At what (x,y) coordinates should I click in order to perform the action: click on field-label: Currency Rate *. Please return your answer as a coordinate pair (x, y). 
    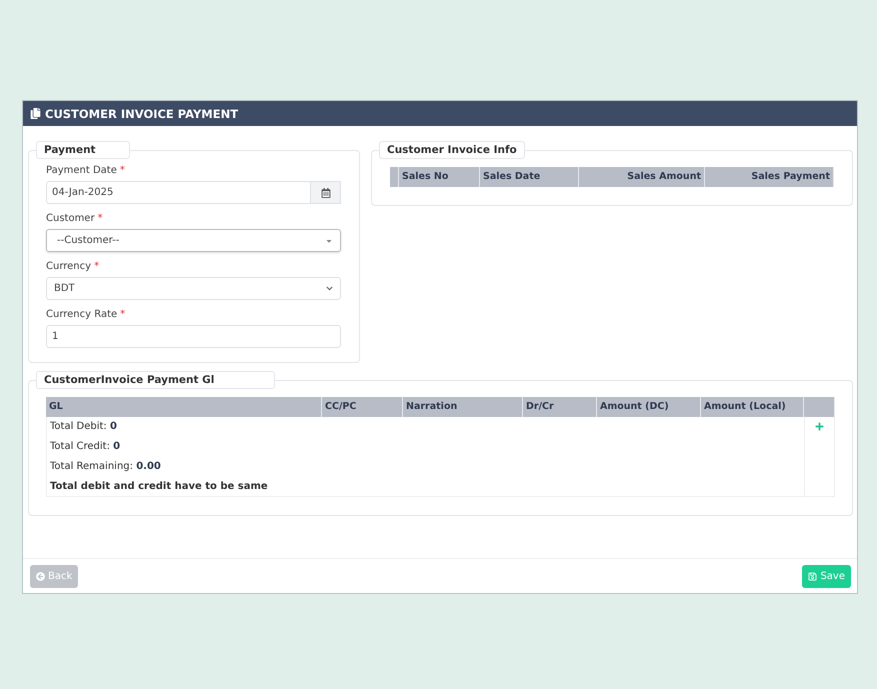
    Looking at the image, I should click on (86, 314).